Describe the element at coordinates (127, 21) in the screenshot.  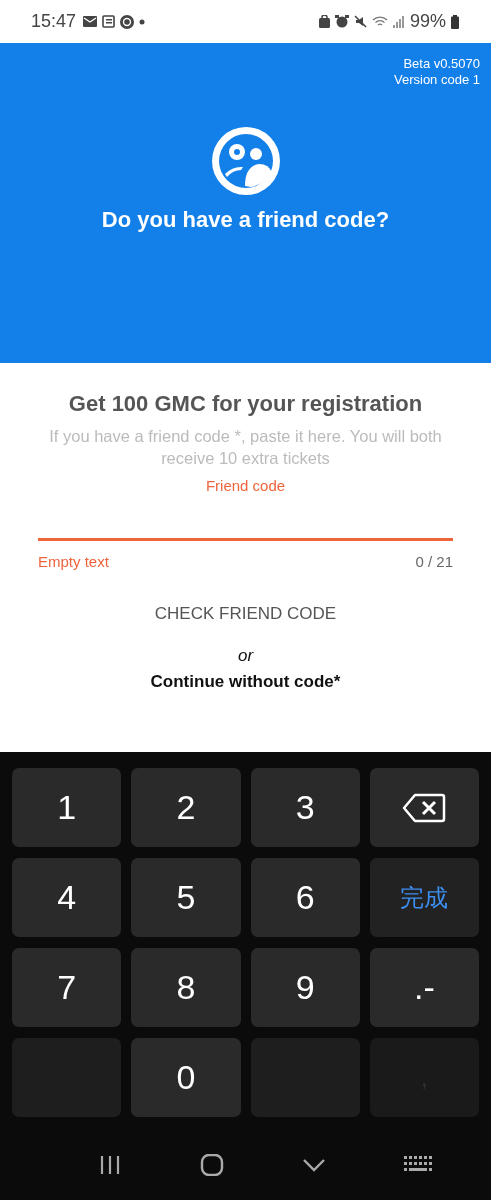
I see `app-icon` at that location.